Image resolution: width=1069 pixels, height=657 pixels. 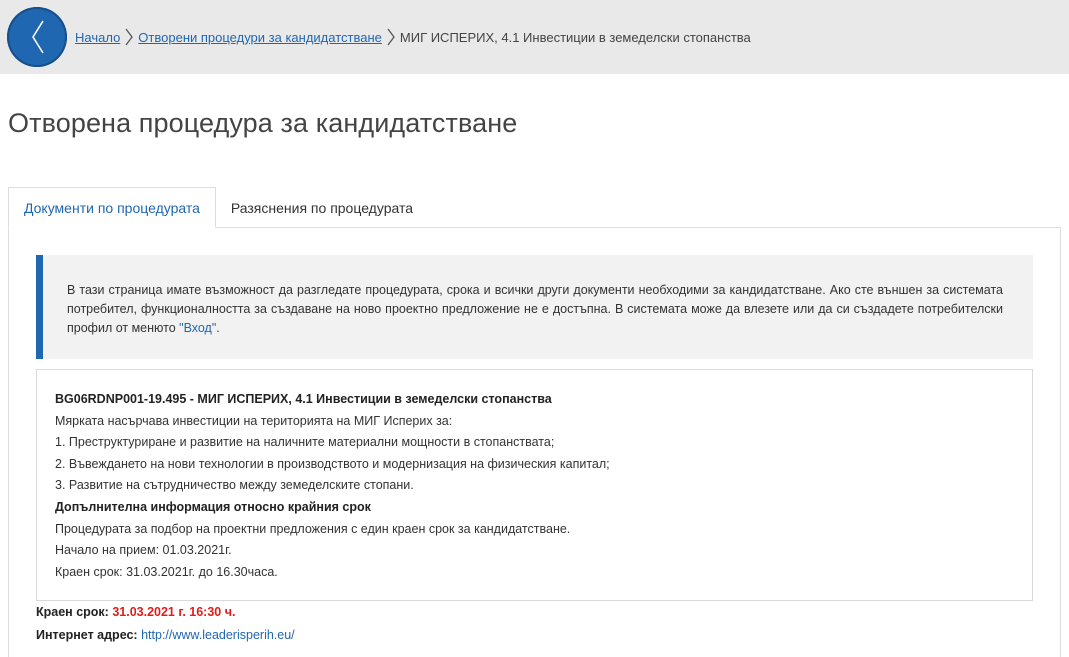 I want to click on chevron-left-icon, so click(x=38, y=37).